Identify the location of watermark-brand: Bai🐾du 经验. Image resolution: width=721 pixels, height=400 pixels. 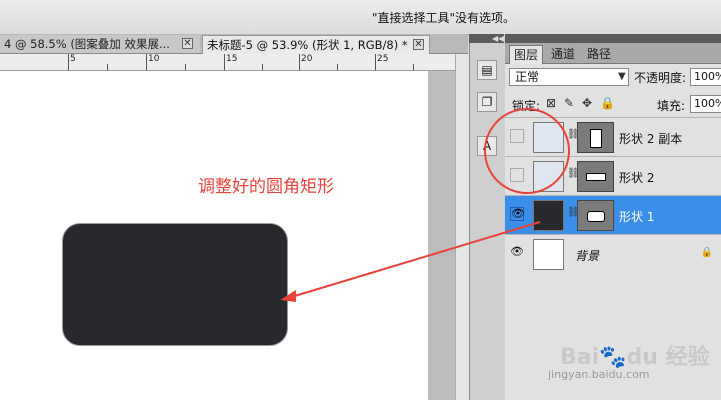
(635, 357).